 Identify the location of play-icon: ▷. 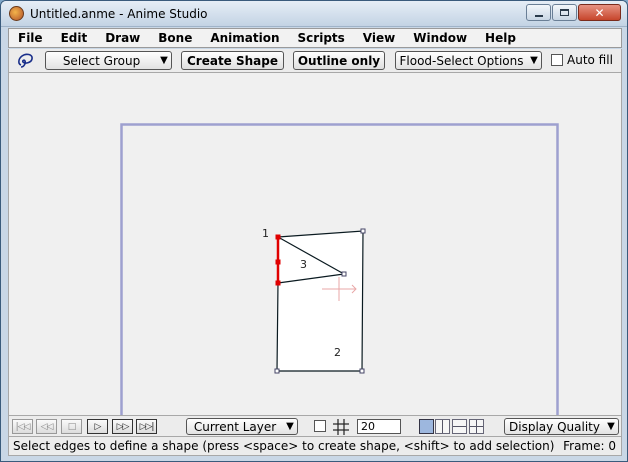
(98, 426).